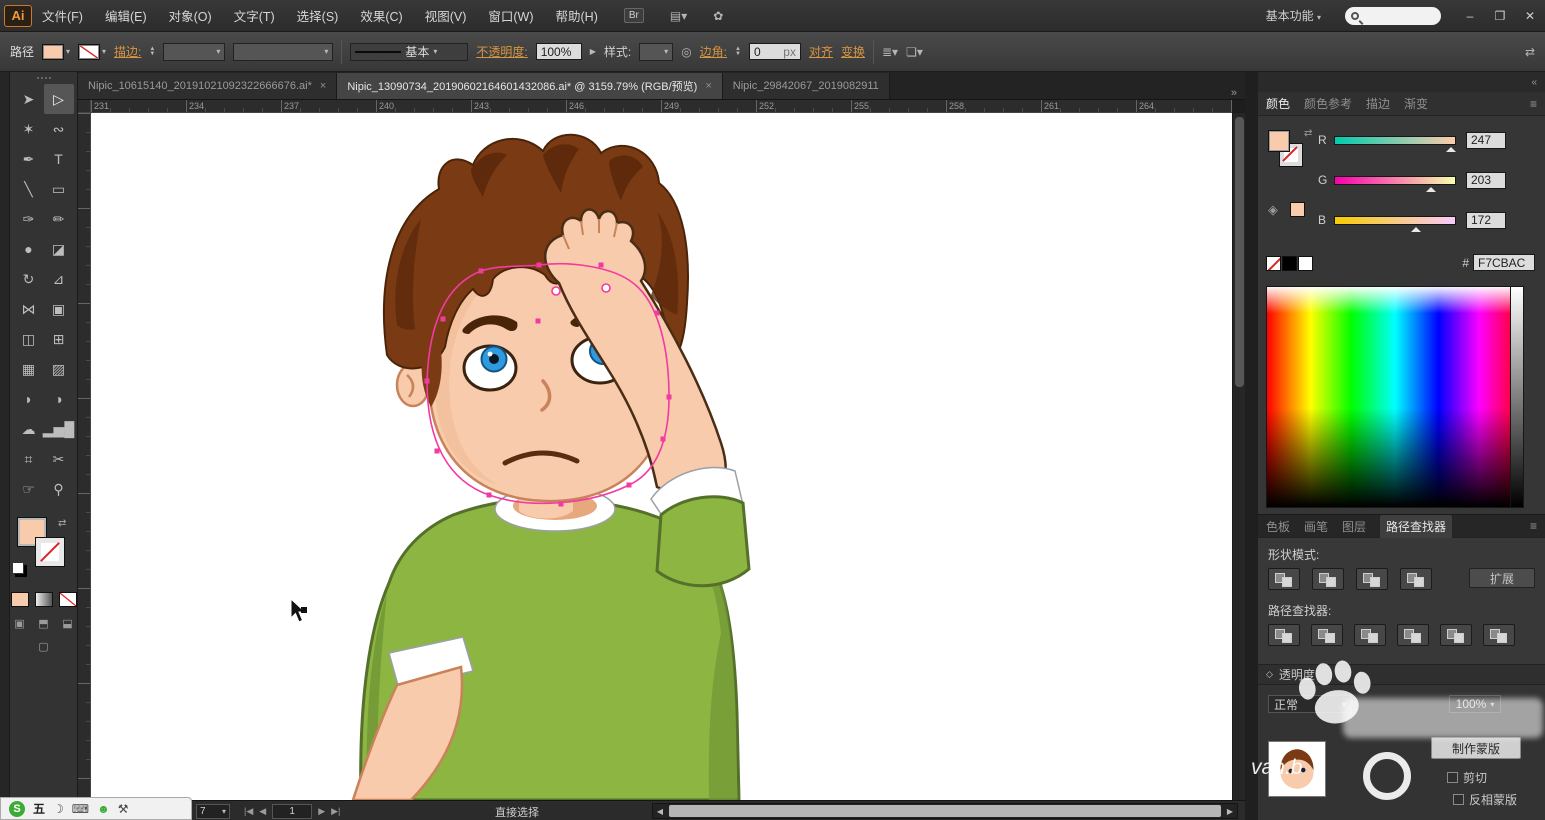  Describe the element at coordinates (1328, 103) in the screenshot. I see `tab-color-guide: 颜色参考` at that location.